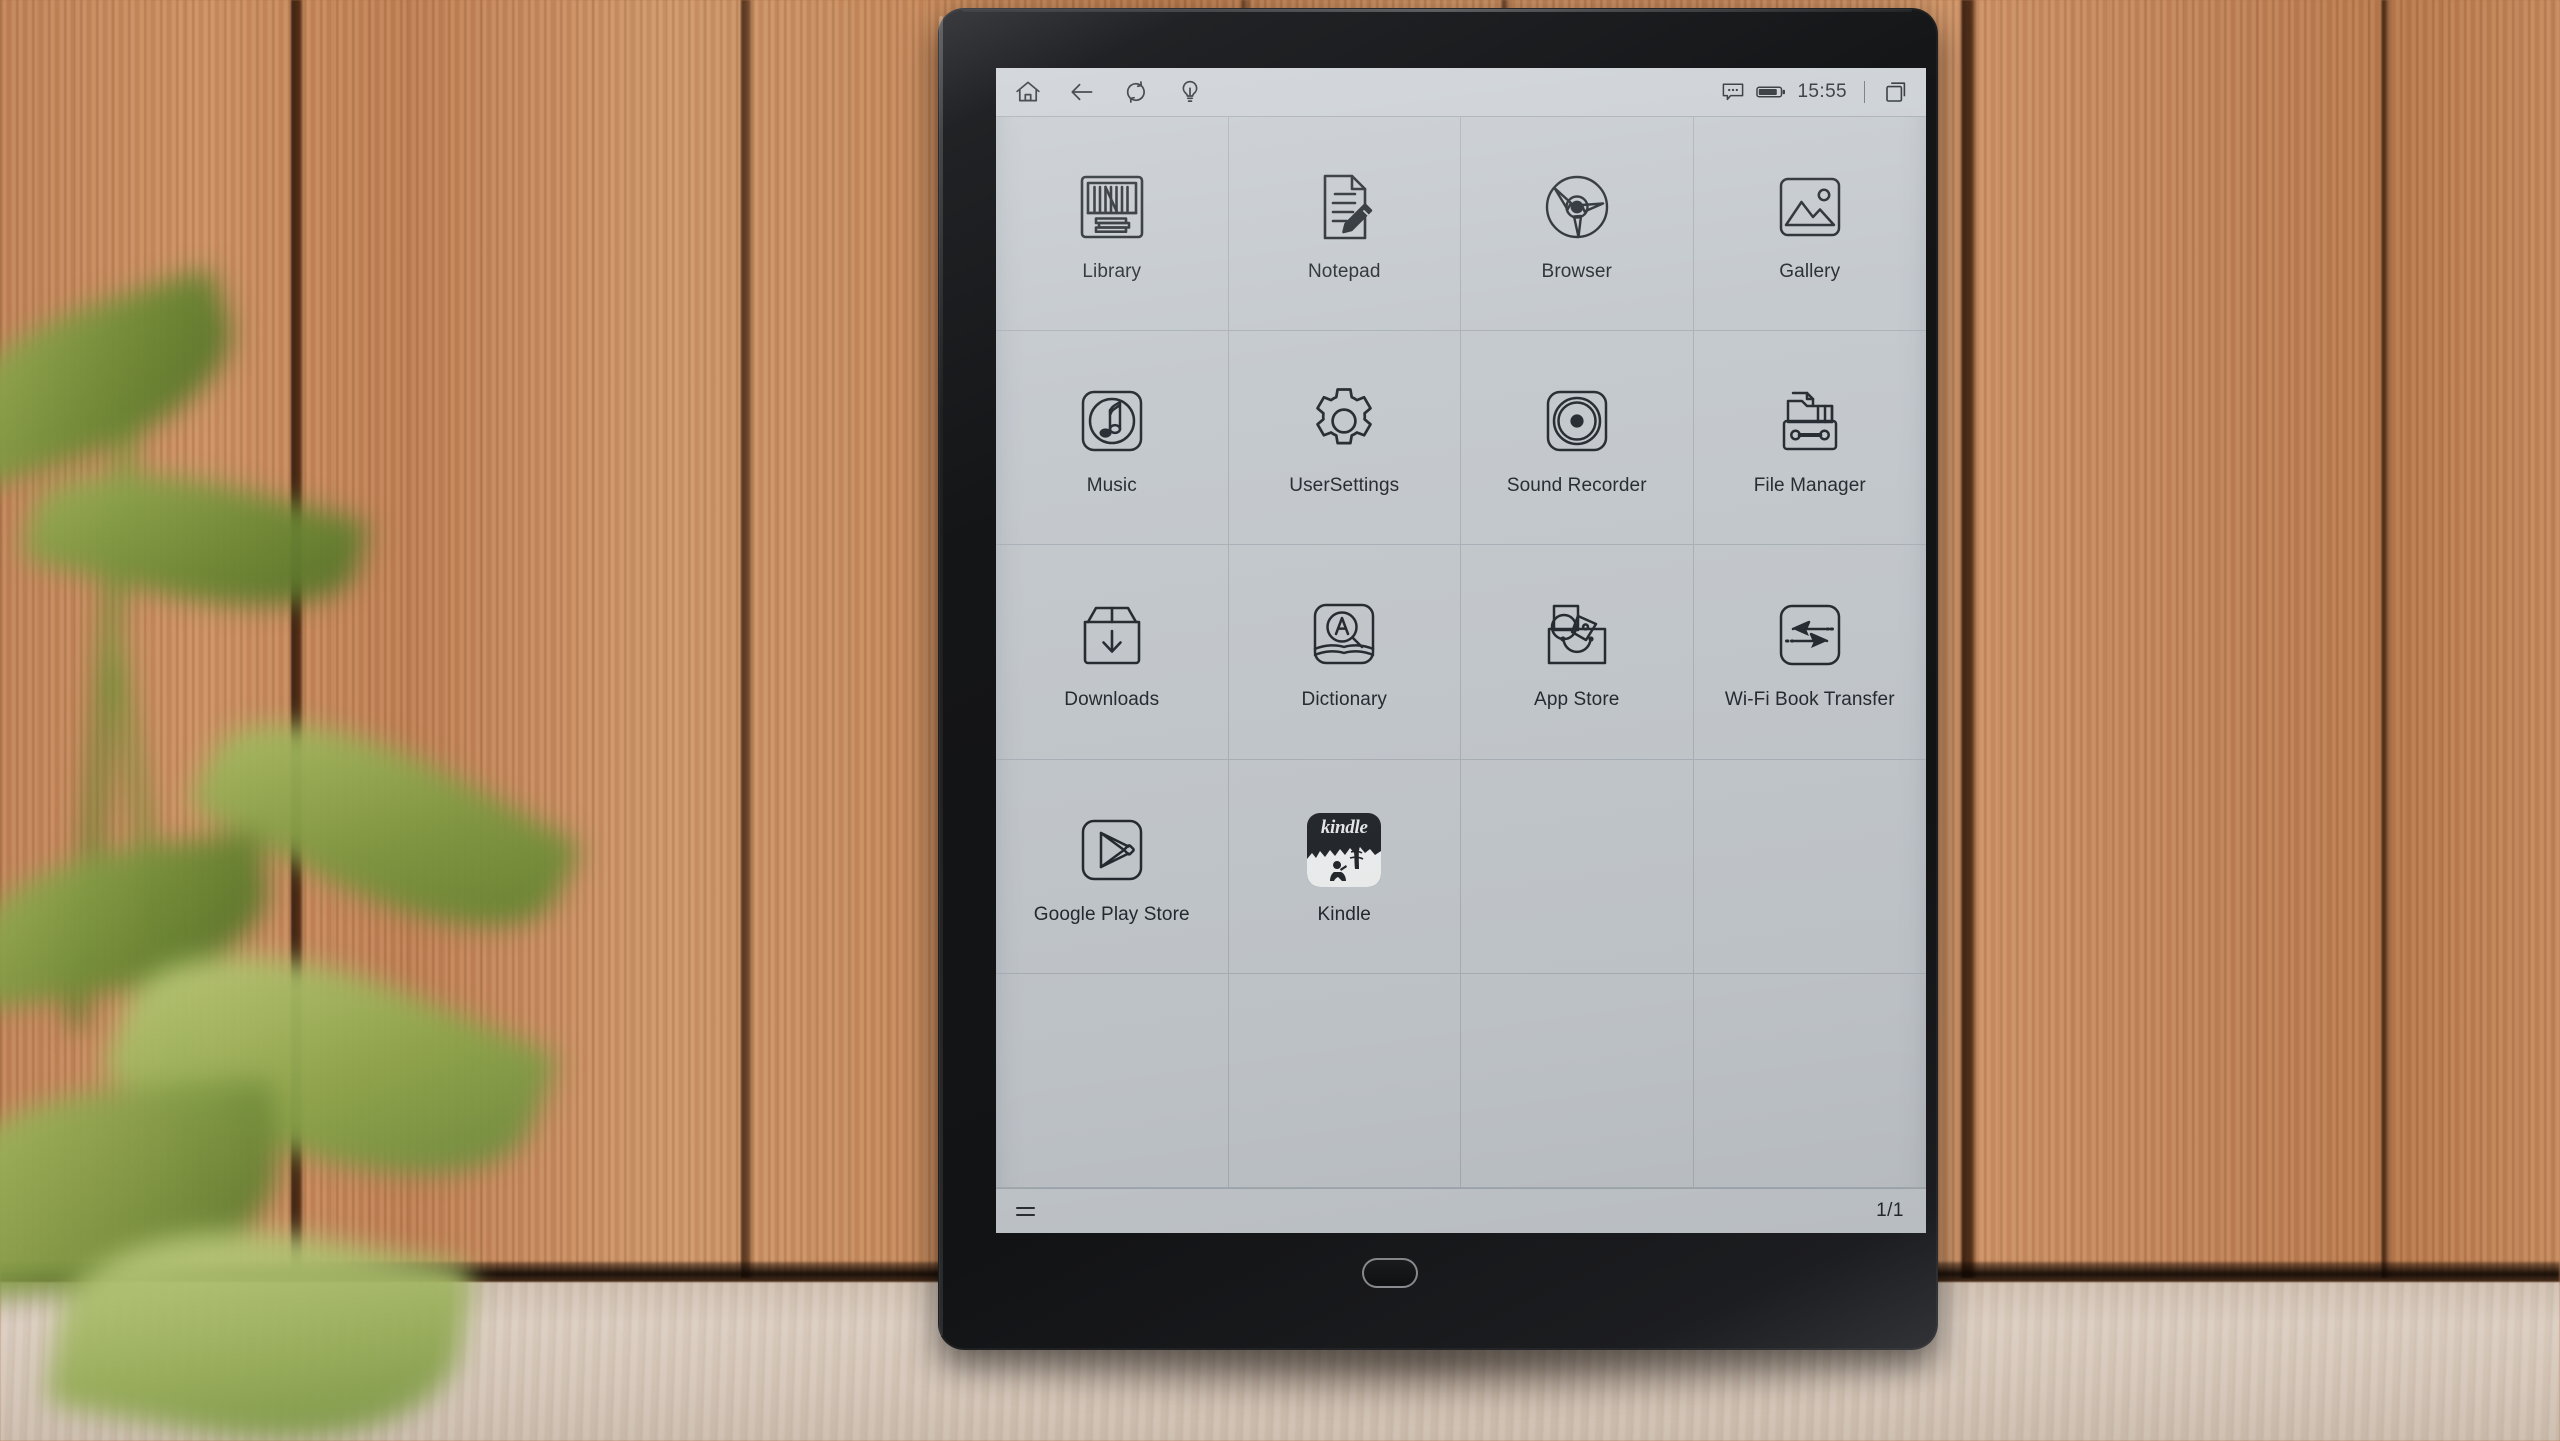  What do you see at coordinates (1437, 10) in the screenshot?
I see `bezel-top-highlight` at bounding box center [1437, 10].